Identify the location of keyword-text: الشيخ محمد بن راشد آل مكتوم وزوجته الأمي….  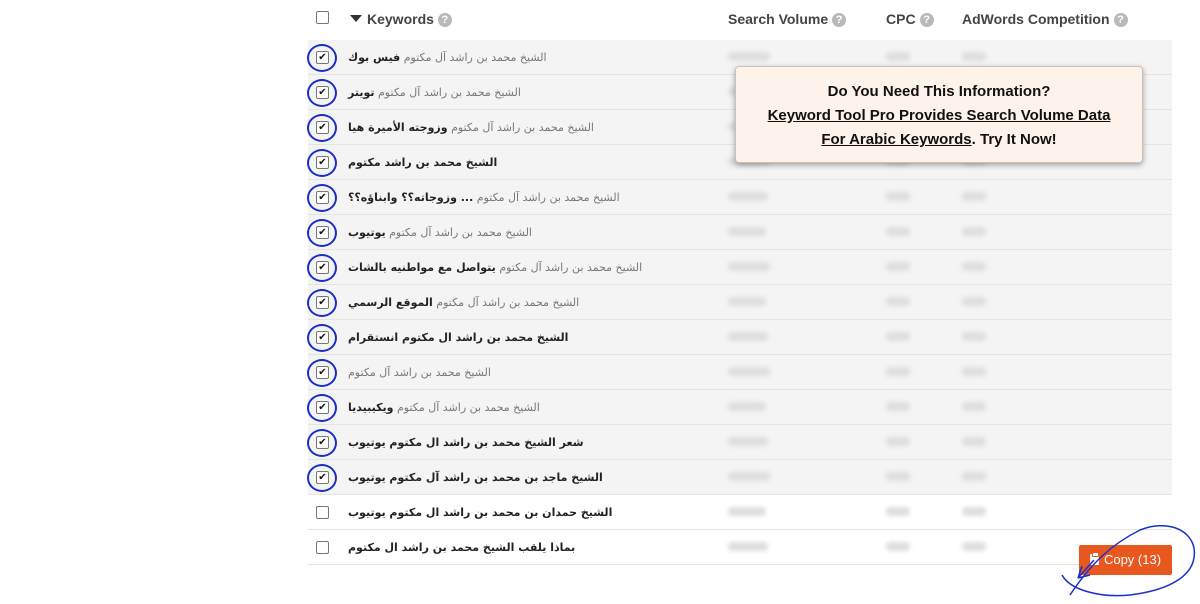
(471, 128).